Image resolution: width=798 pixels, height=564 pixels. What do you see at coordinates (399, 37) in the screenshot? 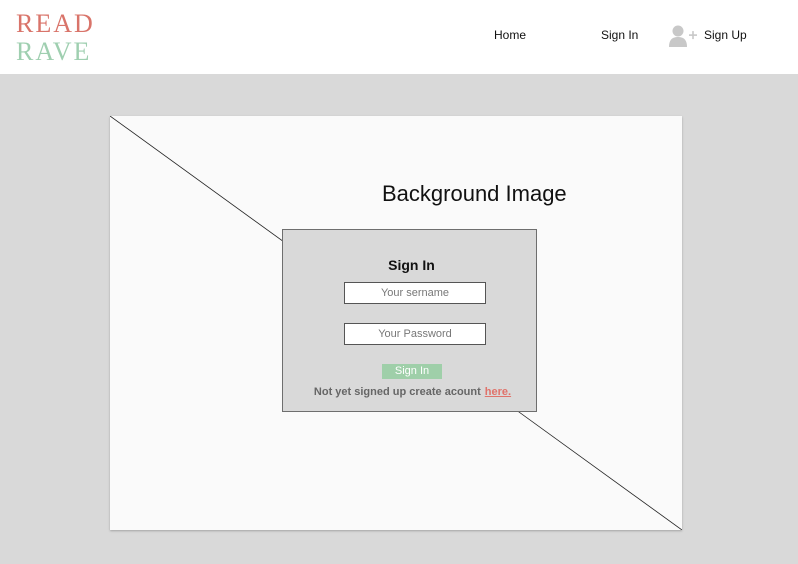
I see `top-header: READ RAVE Home Sign In Sign Up` at bounding box center [399, 37].